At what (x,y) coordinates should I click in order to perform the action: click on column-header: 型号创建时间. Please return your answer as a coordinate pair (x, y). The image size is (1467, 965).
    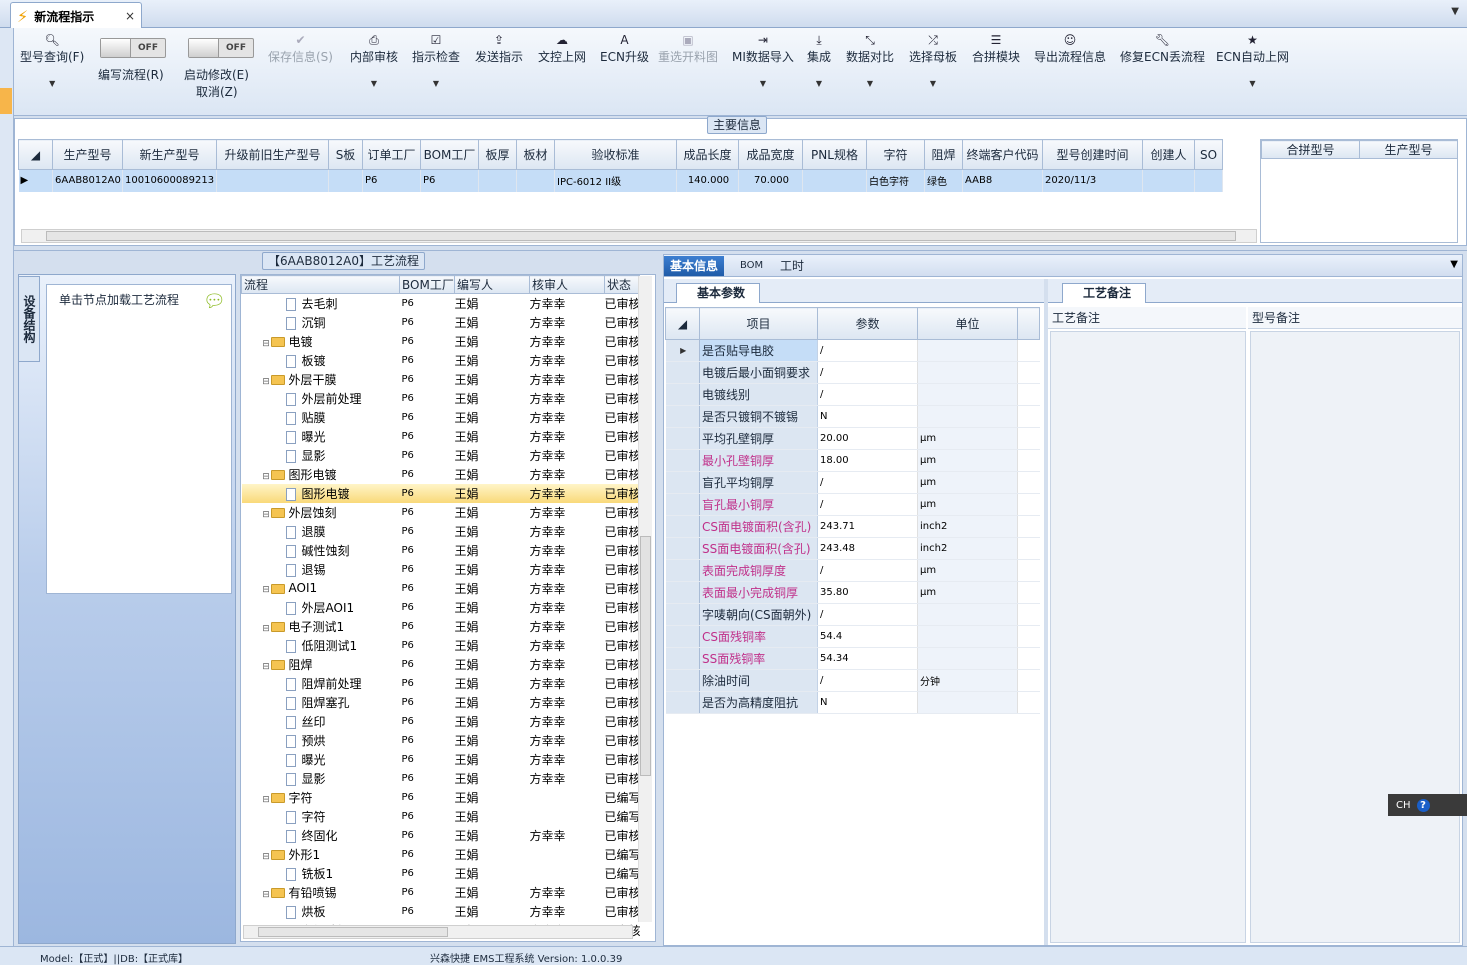
    Looking at the image, I should click on (1092, 154).